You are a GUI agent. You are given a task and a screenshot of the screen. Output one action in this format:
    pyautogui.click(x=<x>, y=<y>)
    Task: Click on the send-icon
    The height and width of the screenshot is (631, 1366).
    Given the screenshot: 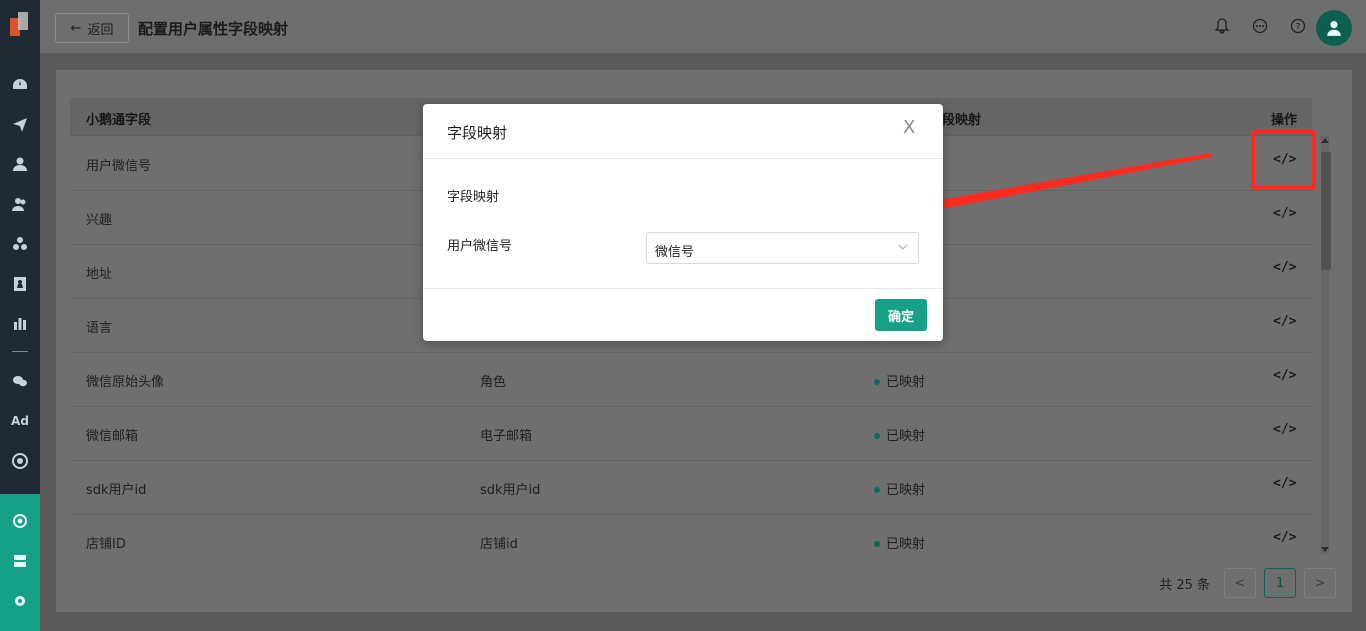 What is the action you would take?
    pyautogui.click(x=20, y=124)
    